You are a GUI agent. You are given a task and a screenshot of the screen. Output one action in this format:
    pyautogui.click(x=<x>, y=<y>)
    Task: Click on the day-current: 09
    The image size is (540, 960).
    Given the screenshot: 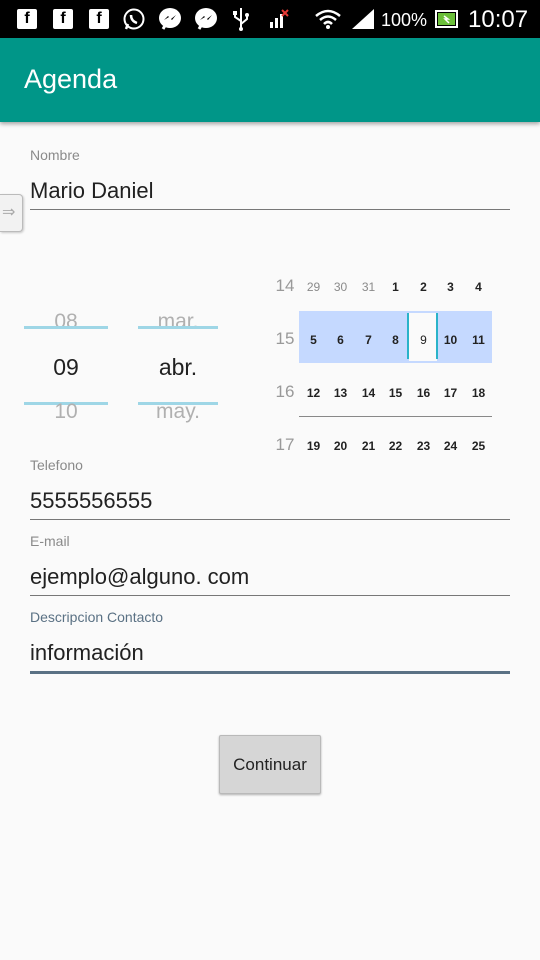 What is the action you would take?
    pyautogui.click(x=66, y=367)
    